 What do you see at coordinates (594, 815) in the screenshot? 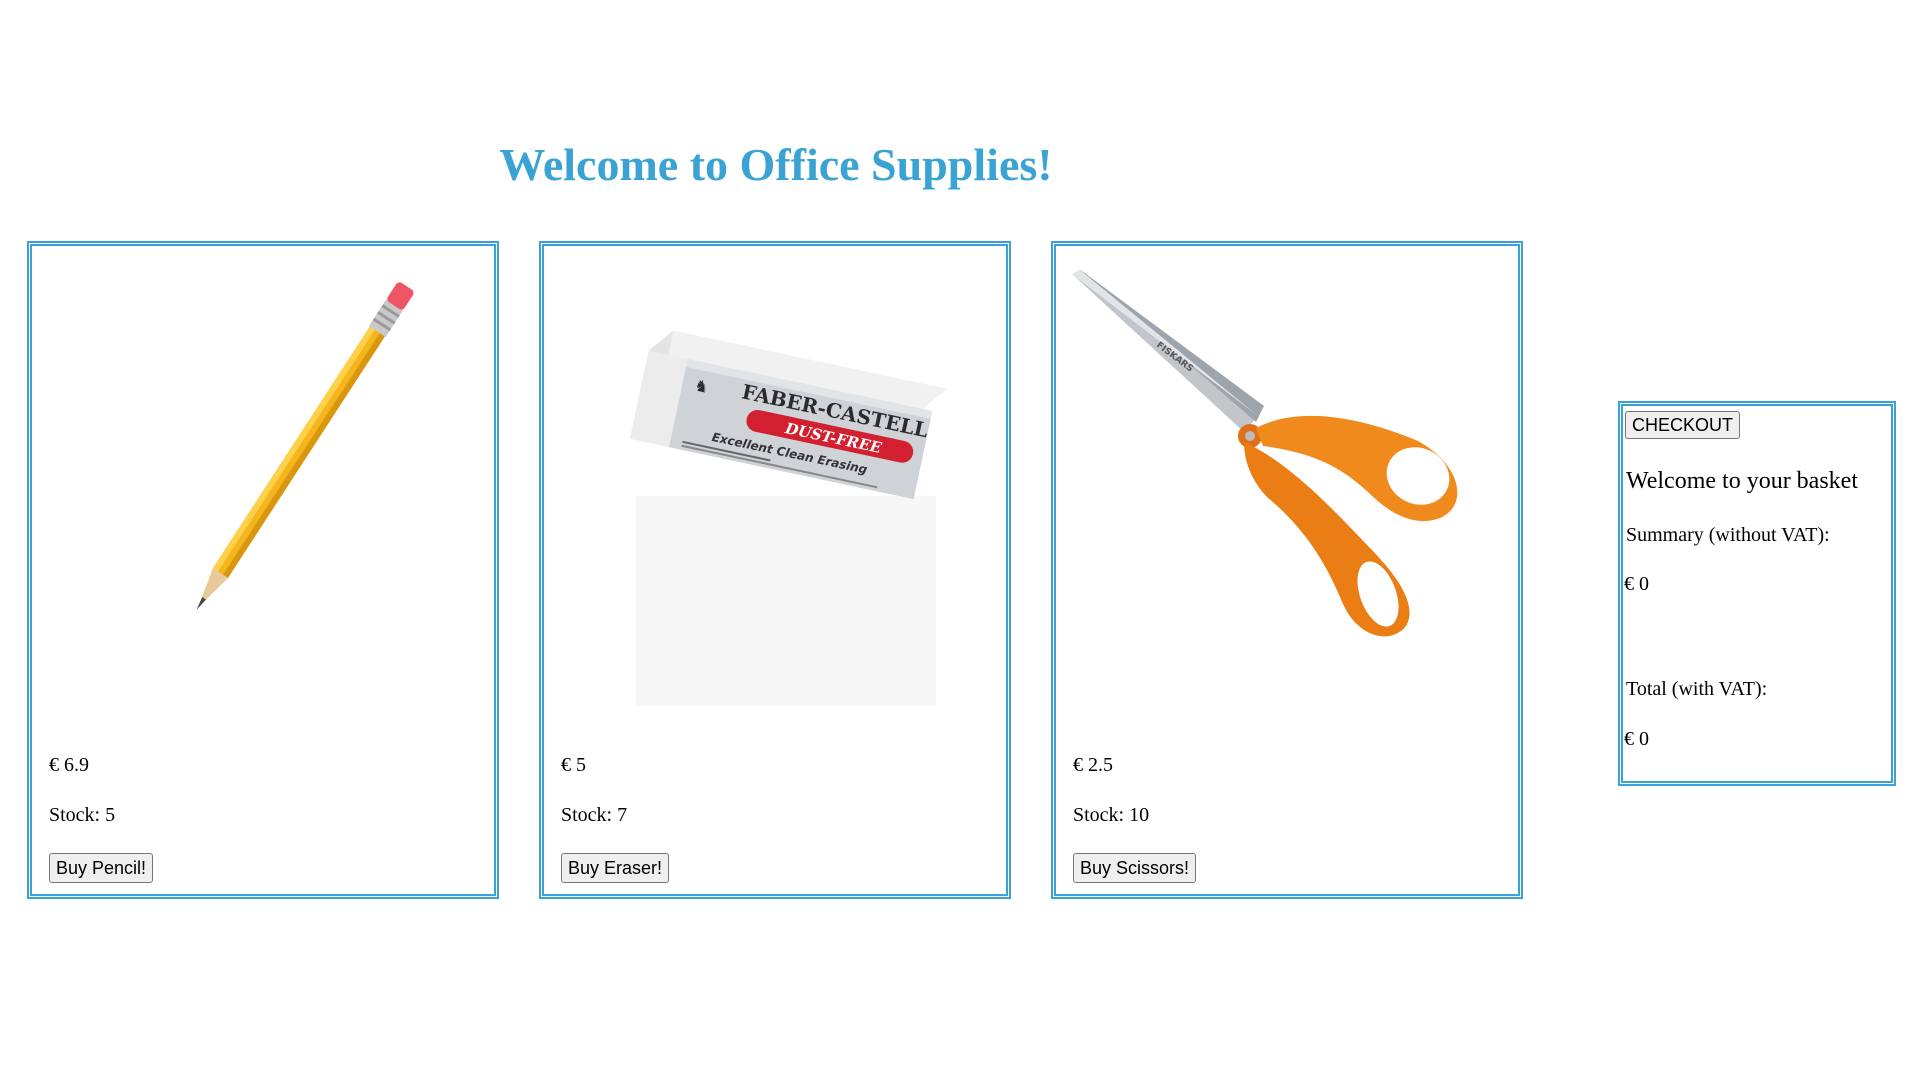
I see `stock-label: Stock: 7` at bounding box center [594, 815].